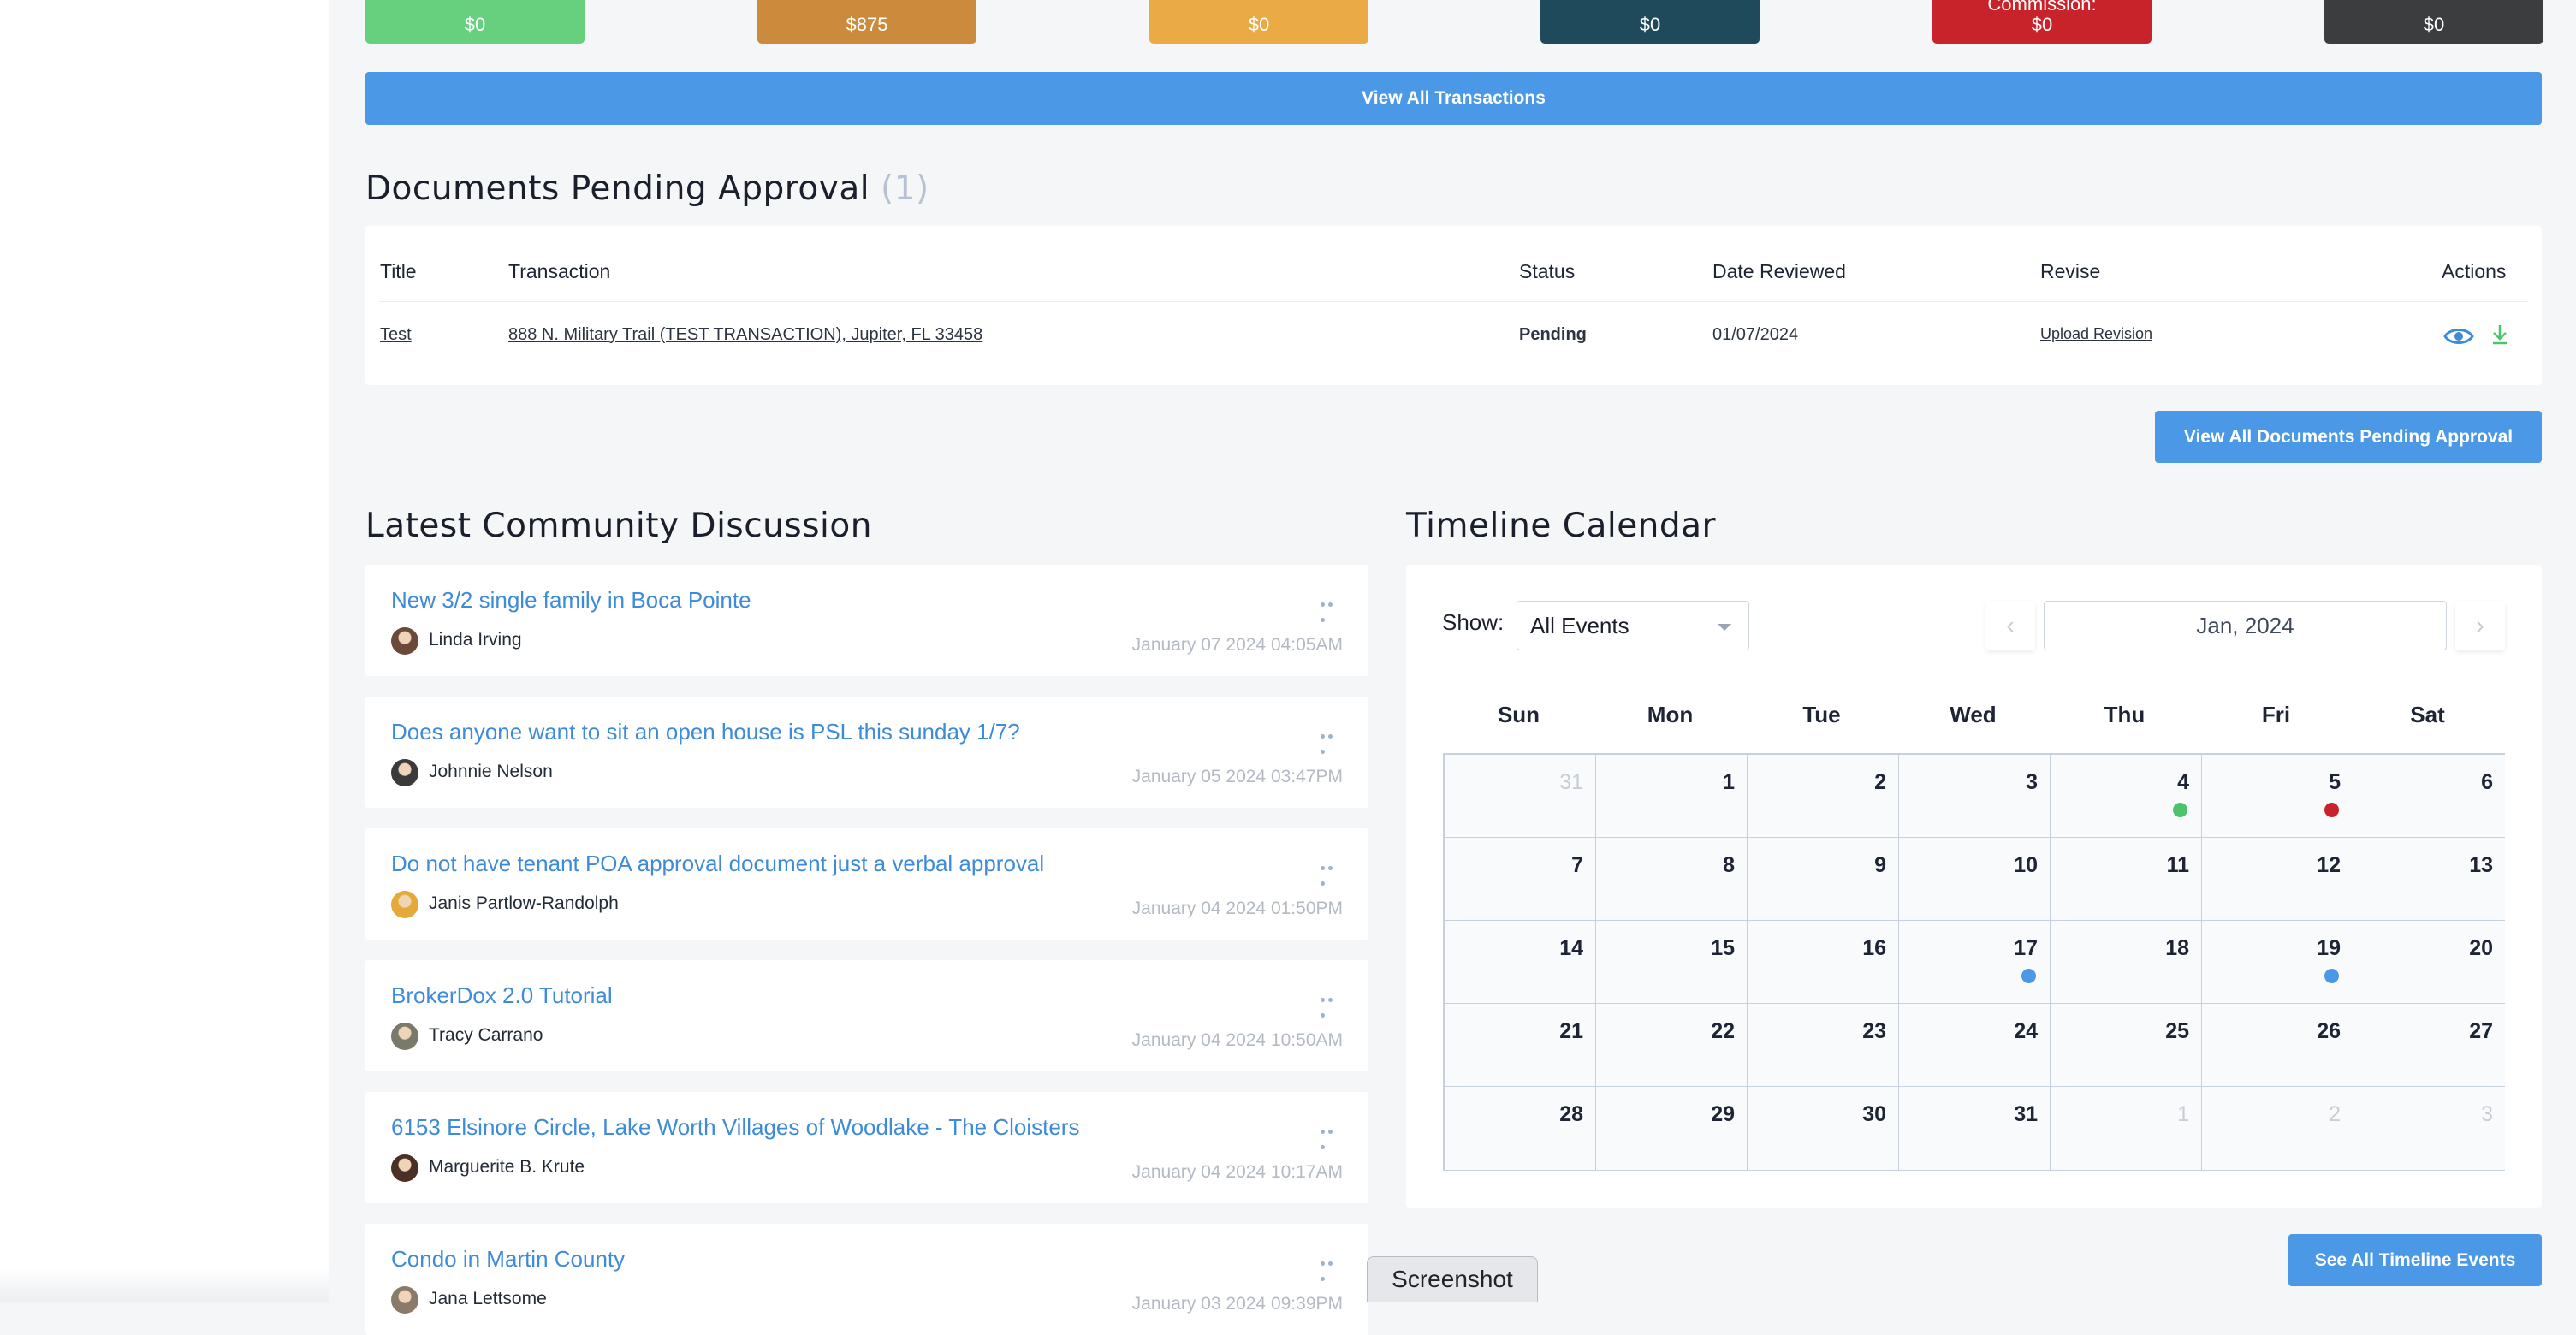 Image resolution: width=2576 pixels, height=1335 pixels. What do you see at coordinates (2277, 962) in the screenshot?
I see `calendar-day: 19` at bounding box center [2277, 962].